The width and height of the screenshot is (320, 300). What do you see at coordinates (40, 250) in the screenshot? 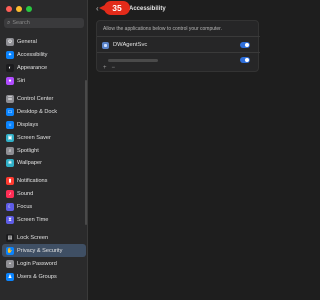
I see `sidebar-item-label: Privacy & Security` at bounding box center [40, 250].